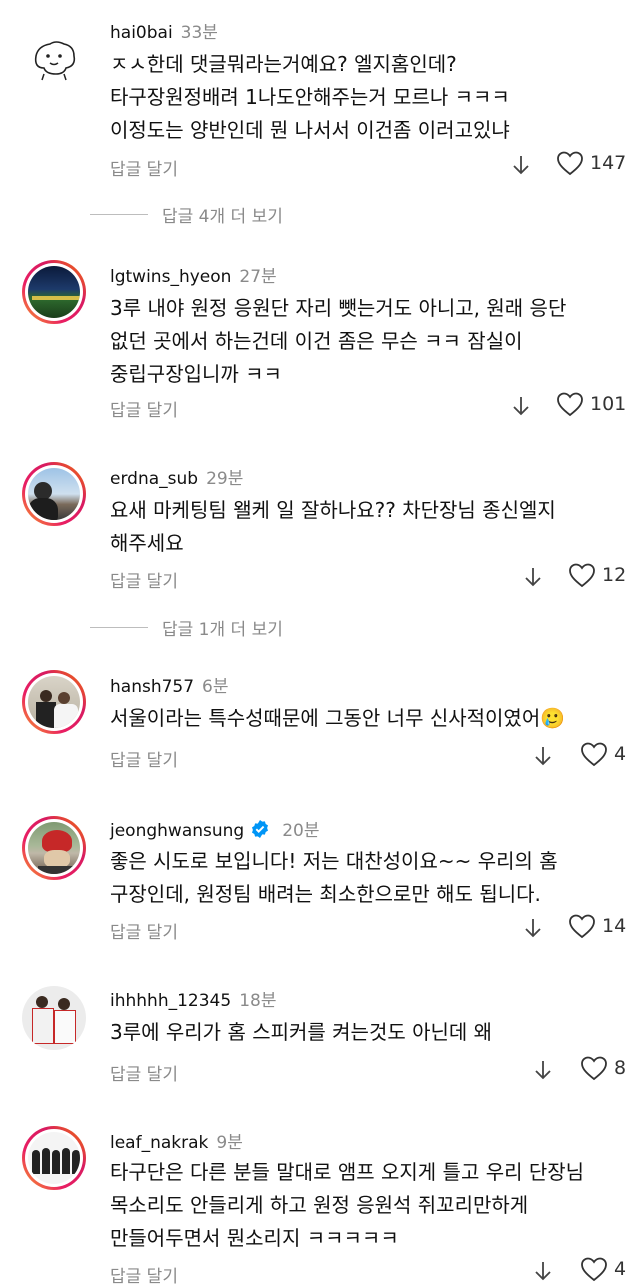 The height and width of the screenshot is (1287, 640). I want to click on timestamp: 18분, so click(258, 1001).